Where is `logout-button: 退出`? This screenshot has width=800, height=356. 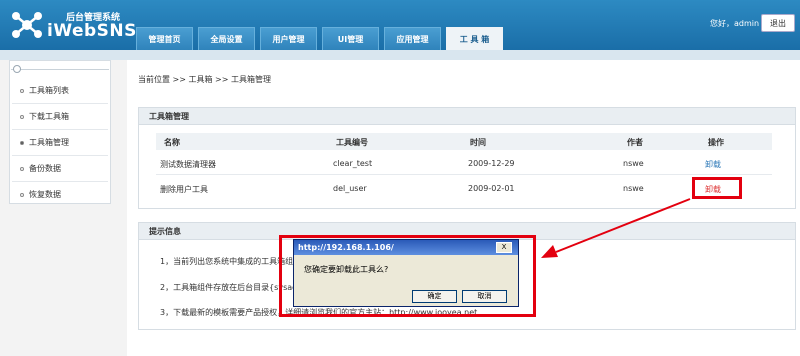
logout-button: 退出 is located at coordinates (778, 23).